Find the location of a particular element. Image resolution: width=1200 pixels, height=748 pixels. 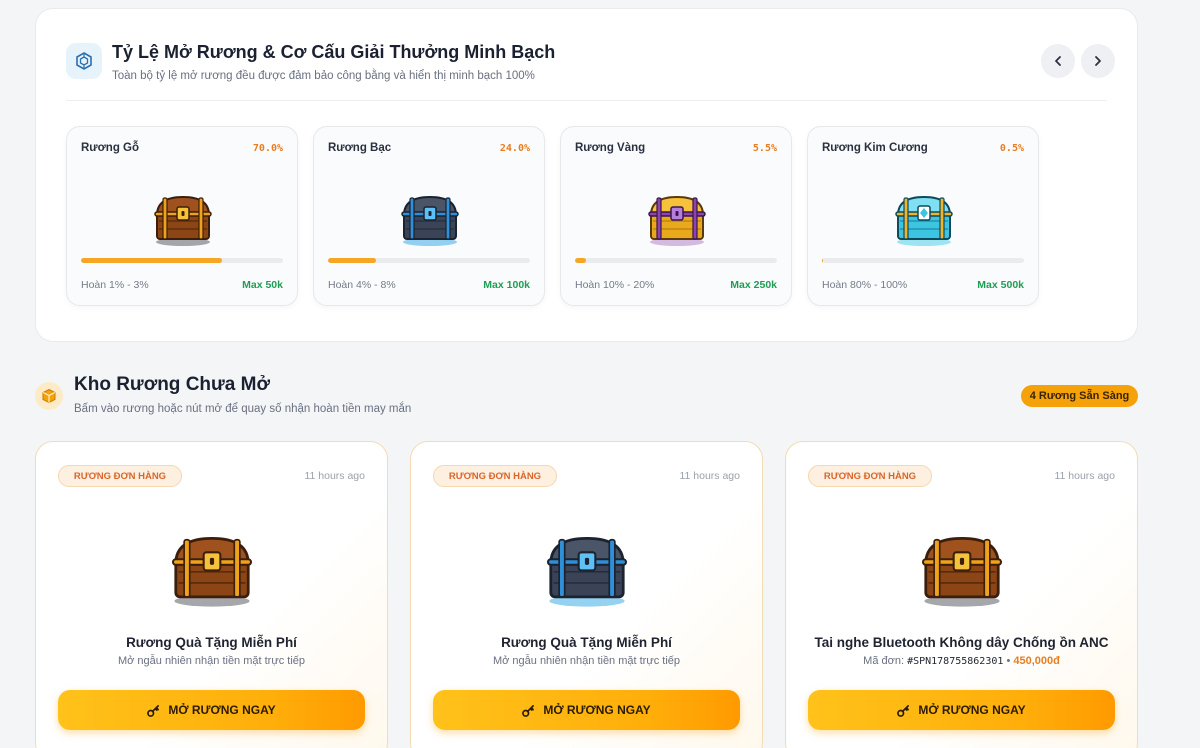

tier-card-gold: Rương Vàng 5.5% Hoàn 10% - 20% Max 250k is located at coordinates (676, 216).